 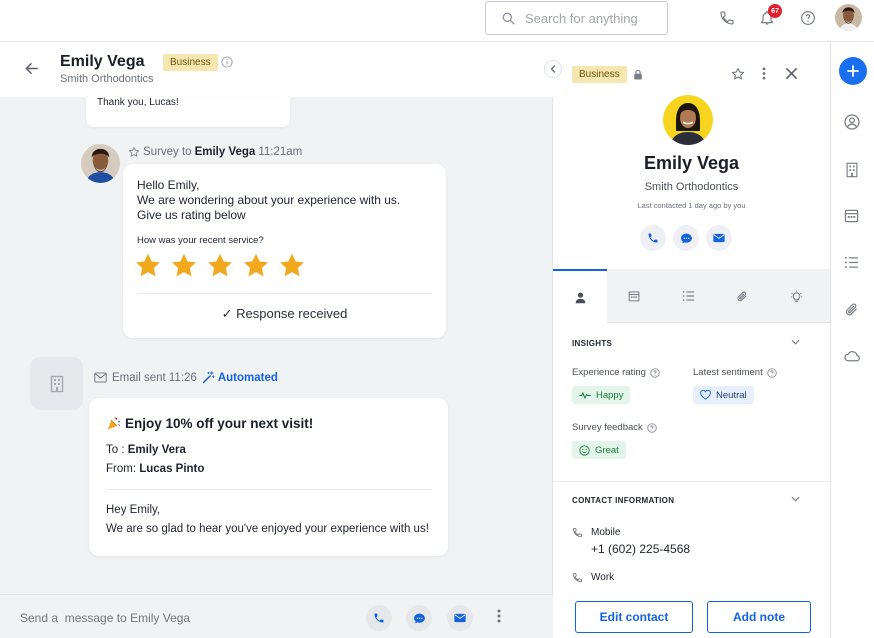 What do you see at coordinates (738, 74) in the screenshot?
I see `favorite-star-icon` at bounding box center [738, 74].